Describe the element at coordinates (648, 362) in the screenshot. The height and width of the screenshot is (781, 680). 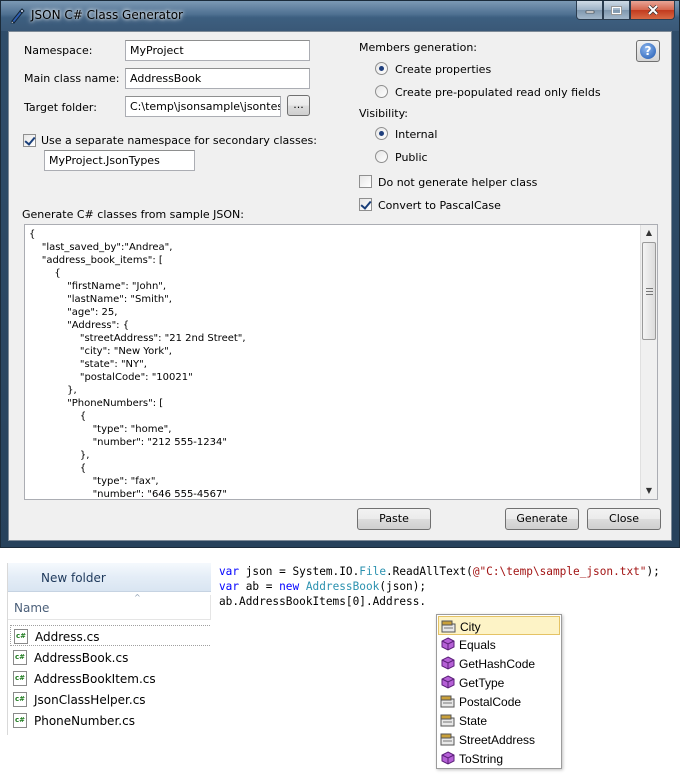
I see `json-scrollbar: ▲ ▼` at that location.